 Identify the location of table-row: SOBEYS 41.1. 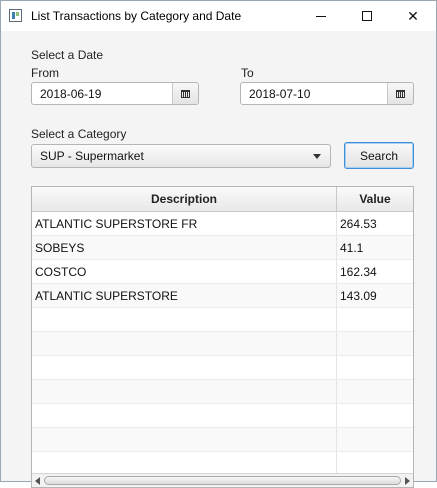
(222, 248).